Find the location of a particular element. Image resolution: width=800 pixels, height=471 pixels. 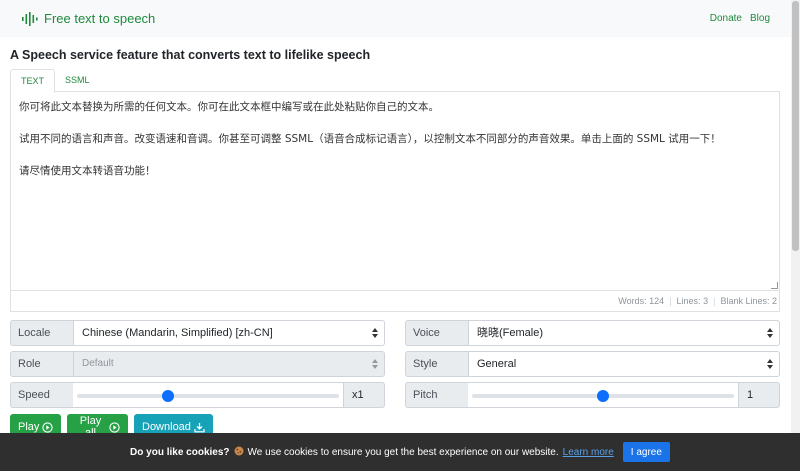

words-label: Words: is located at coordinates (632, 301).